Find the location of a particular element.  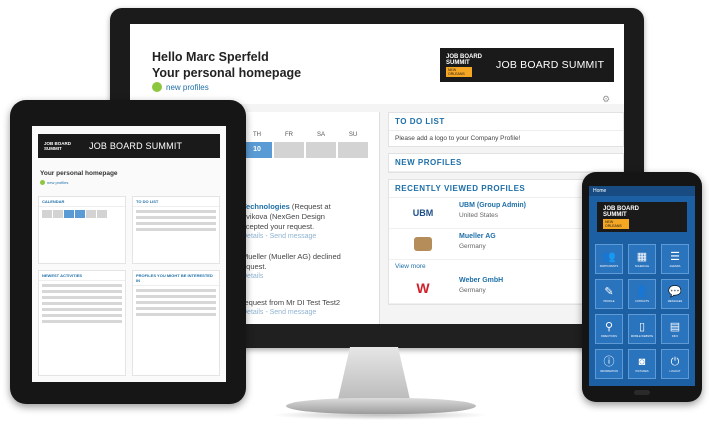

panel-header: NEWEST ACTIVITIES is located at coordinates (82, 276).